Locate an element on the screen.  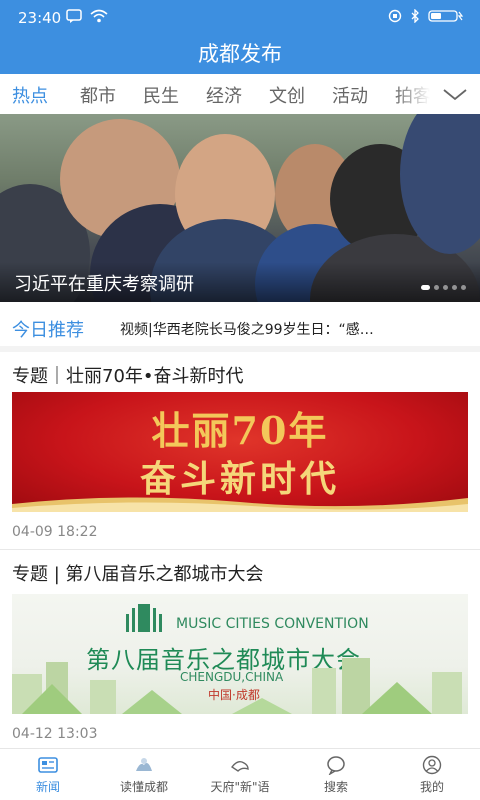
bottom-navigation: 新闻 读懂成都 天府"新"语 搜索 我的 is located at coordinates (240, 774).